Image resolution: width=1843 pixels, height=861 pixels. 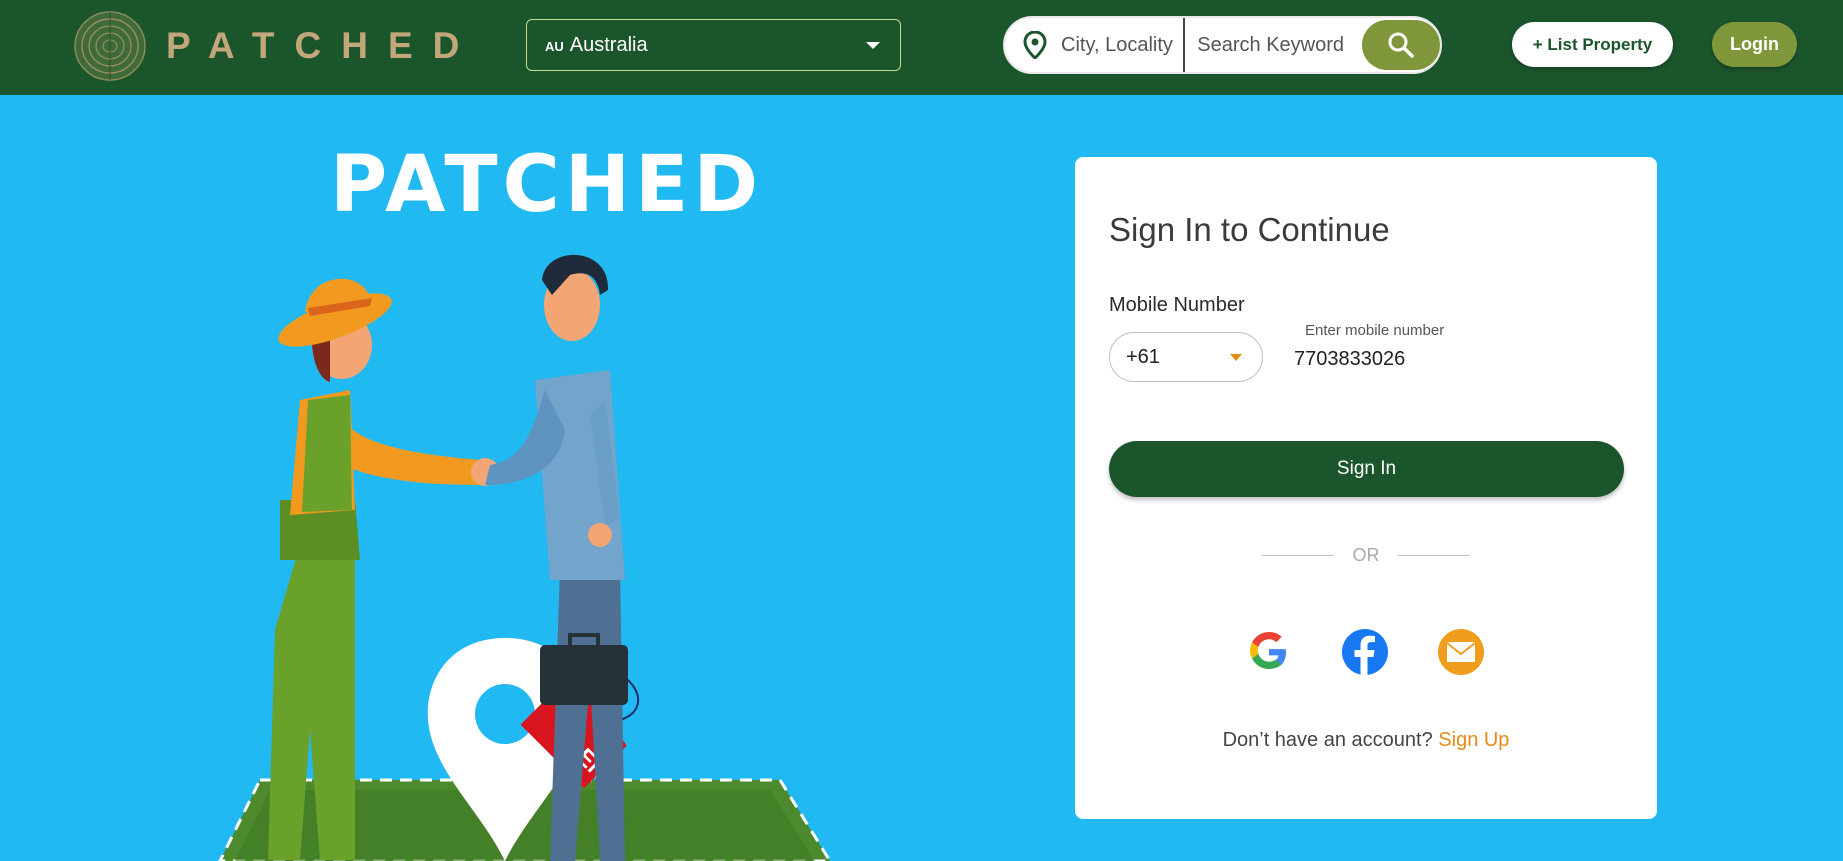 What do you see at coordinates (1327, 740) in the screenshot?
I see `no-account-text: Don’t have an account?` at bounding box center [1327, 740].